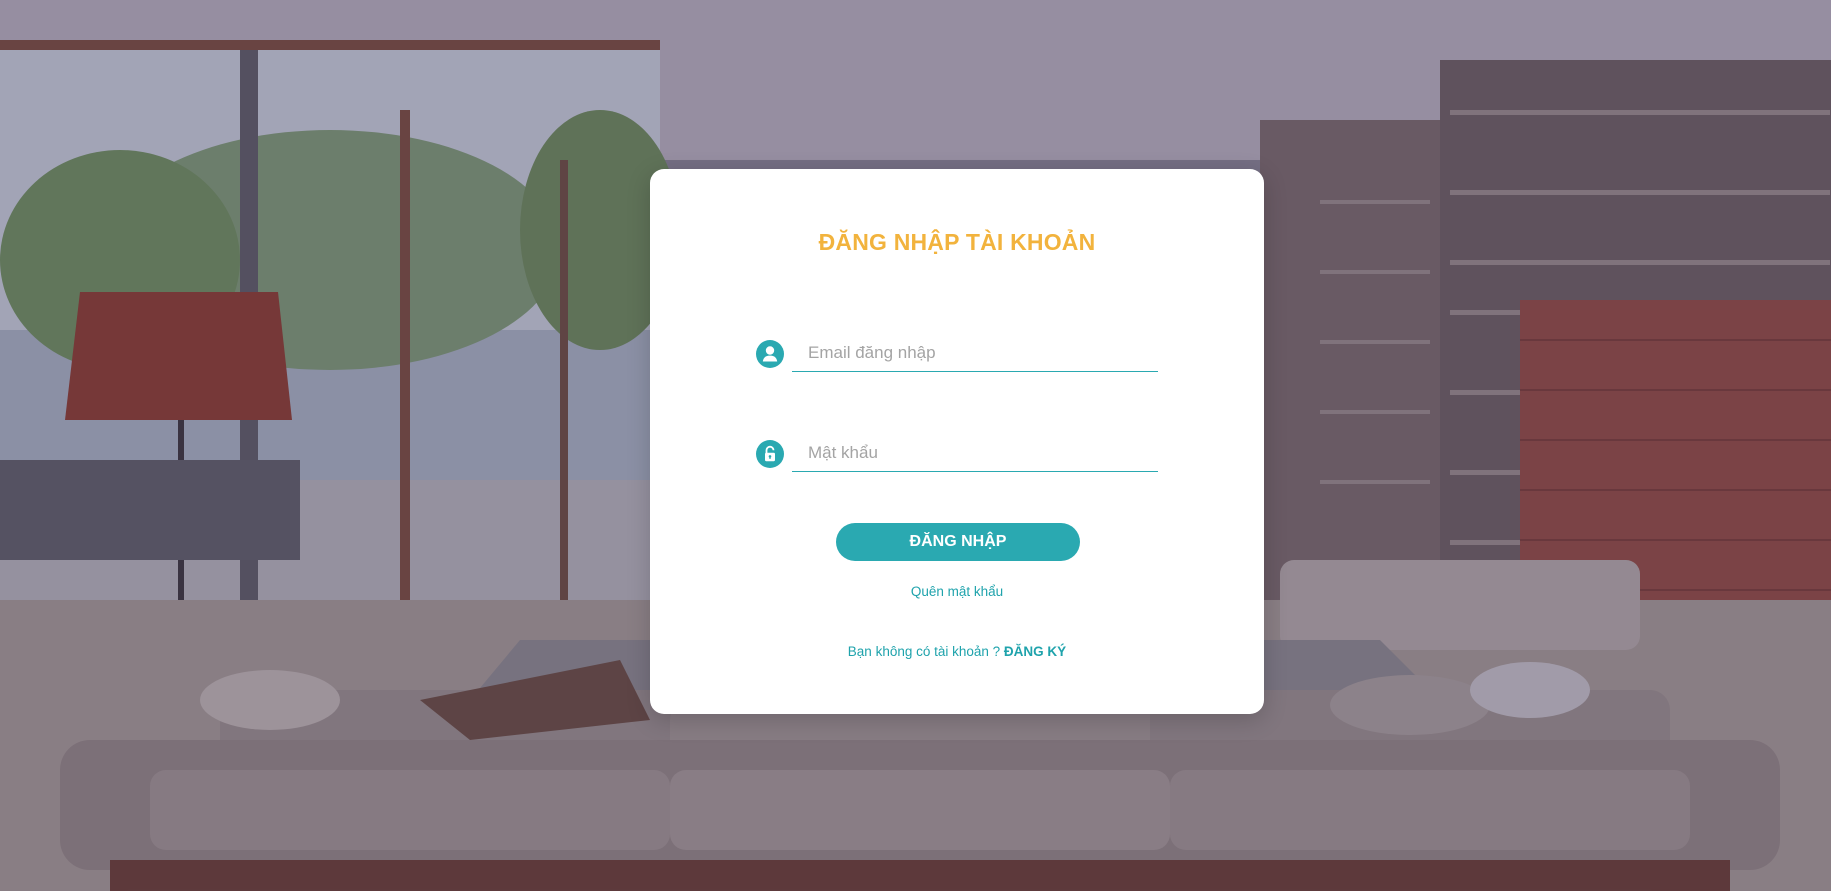 The height and width of the screenshot is (891, 1831). I want to click on signup-prompt-text: Bạn không có tài khoản ?, so click(925, 651).